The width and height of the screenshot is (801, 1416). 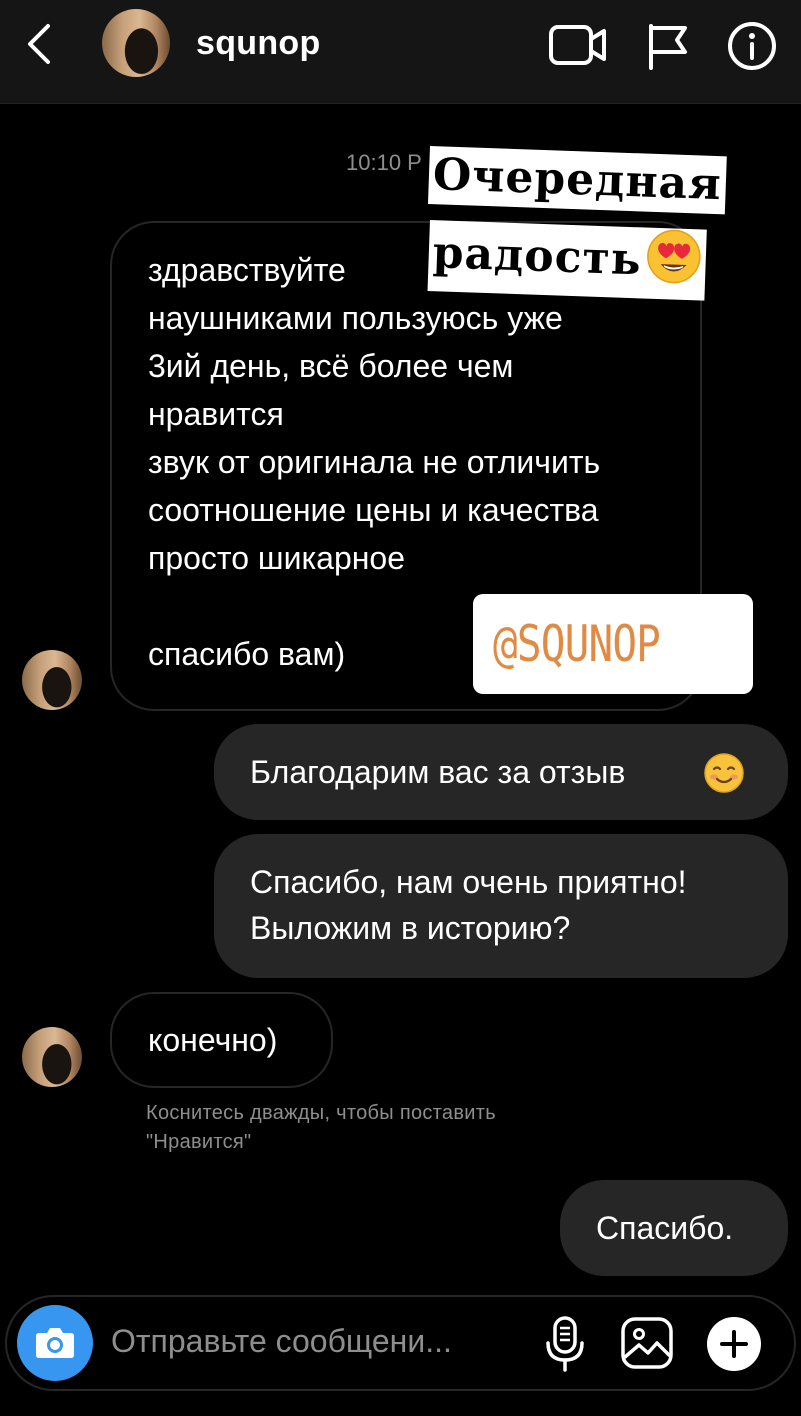 I want to click on outgoing-message: Спасибо., so click(x=674, y=1228).